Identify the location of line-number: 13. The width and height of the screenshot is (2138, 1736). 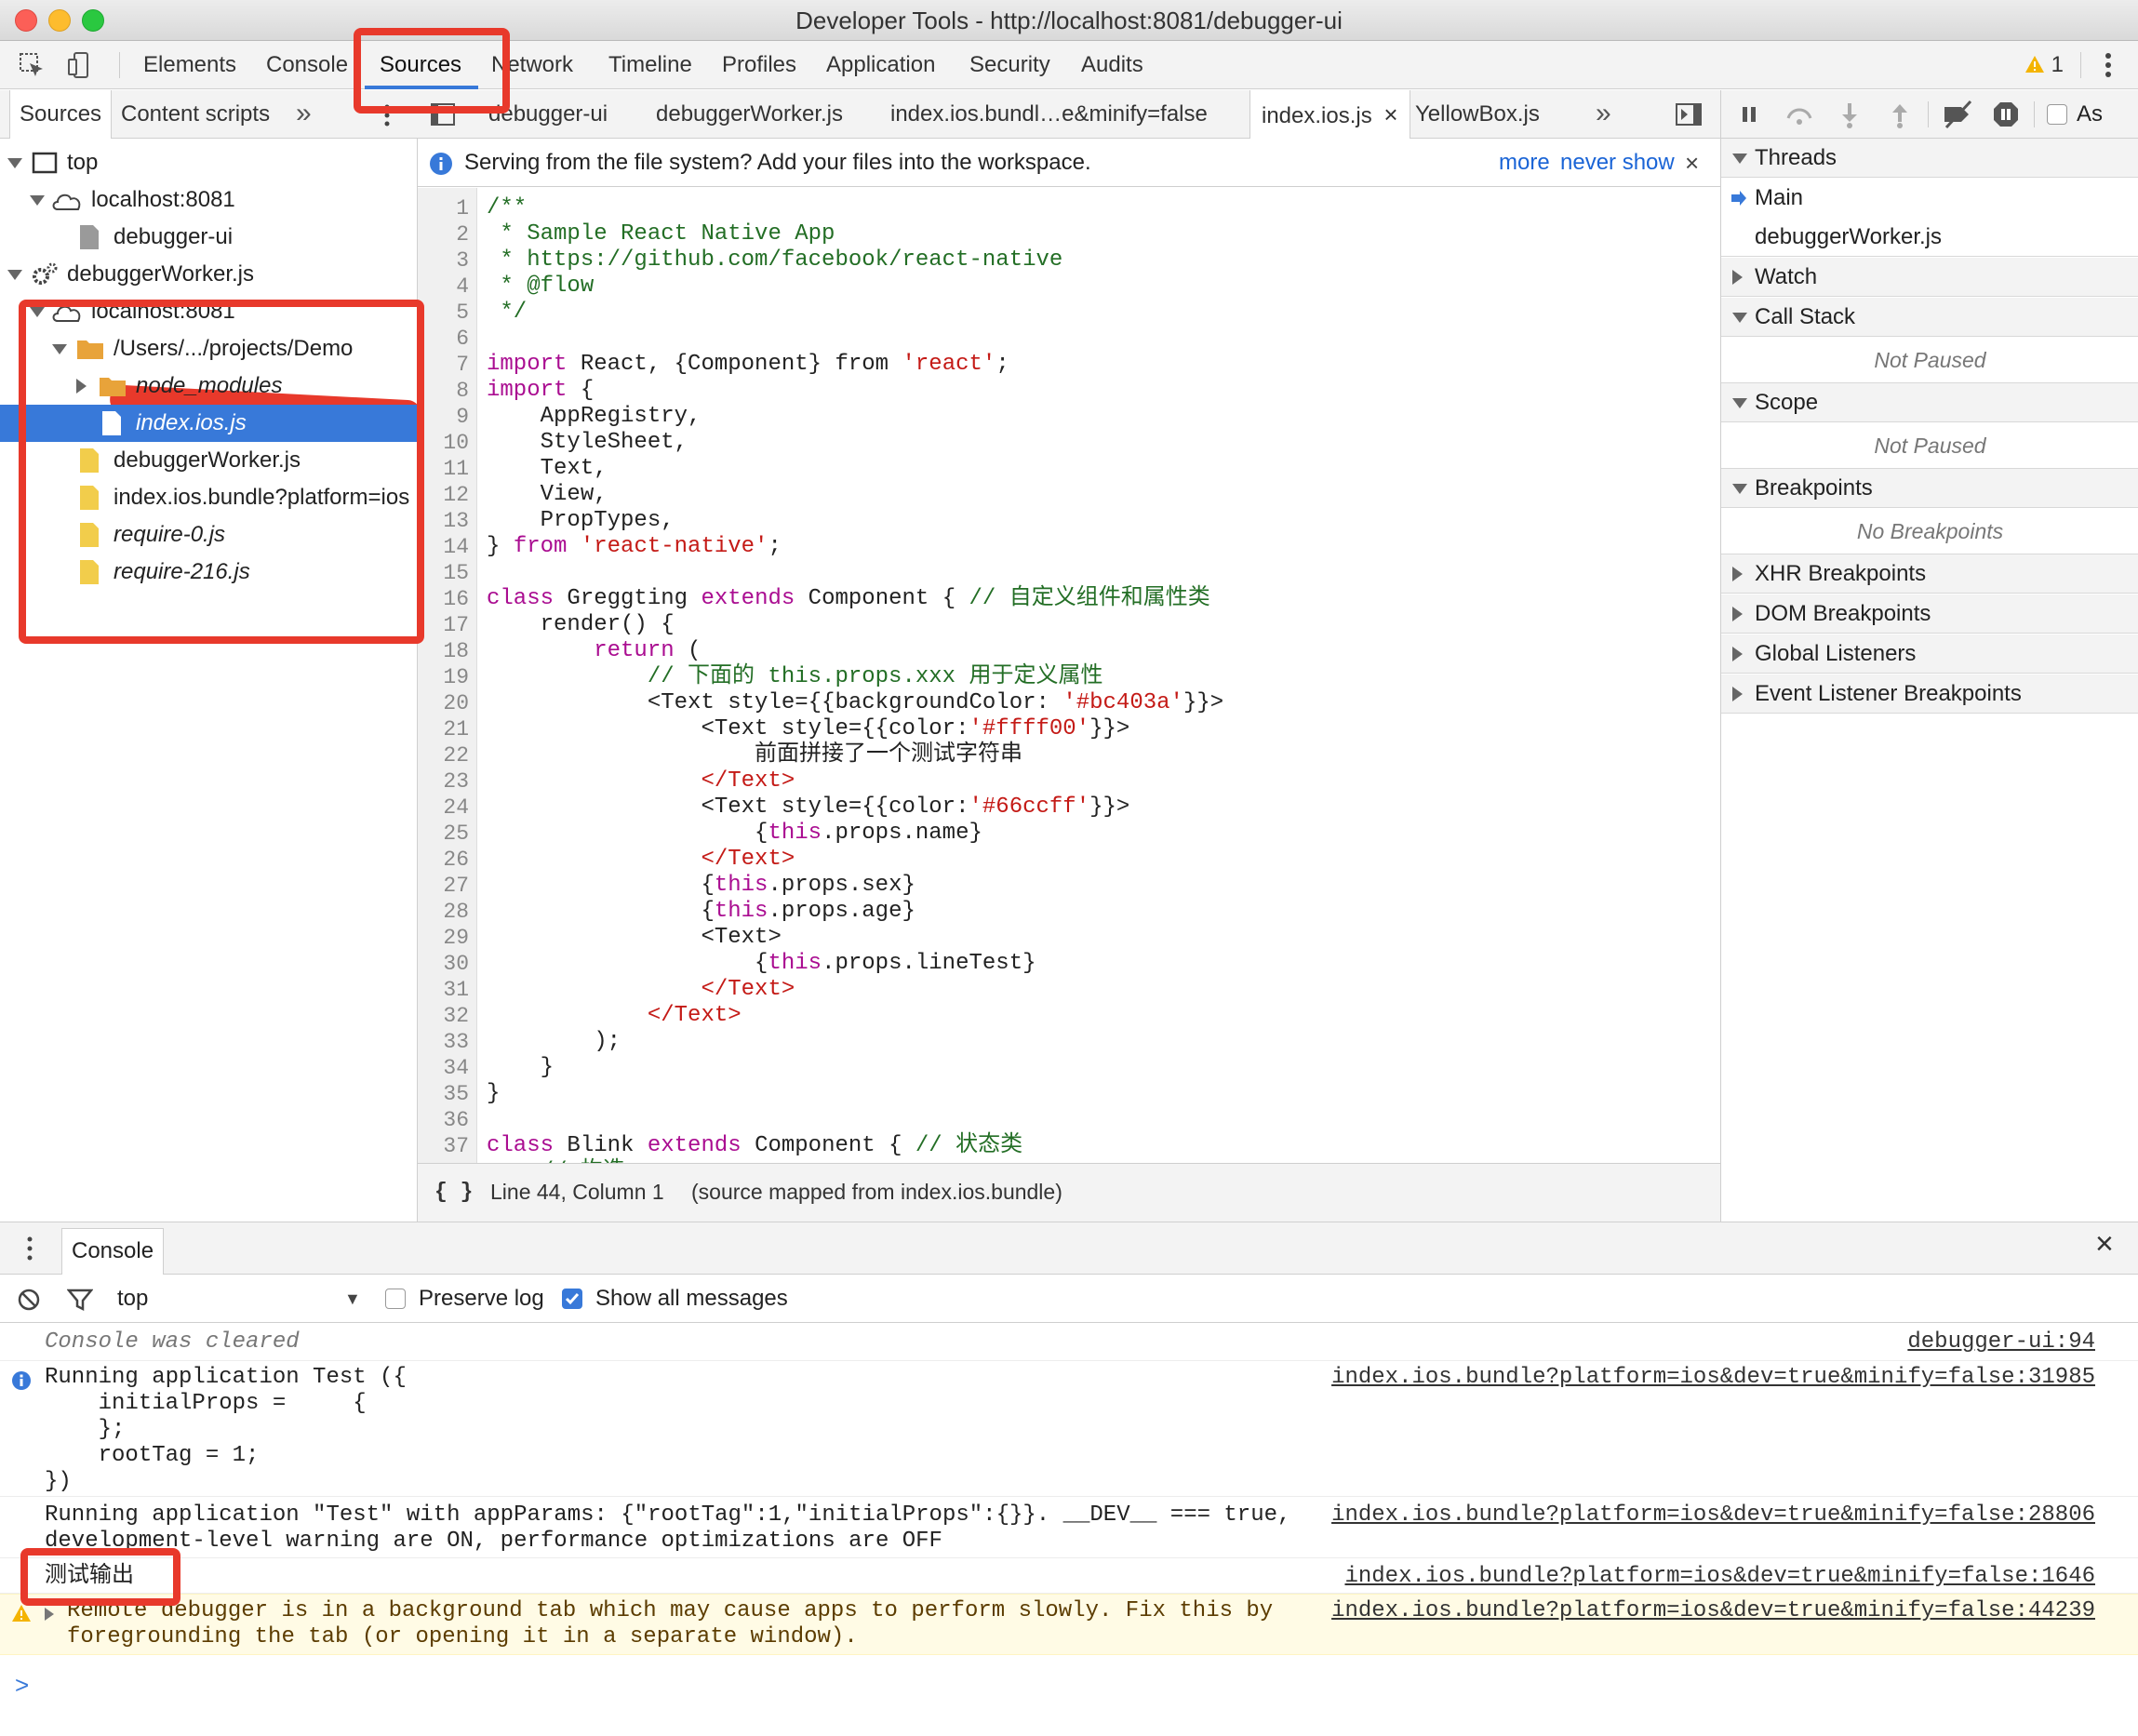
(443, 521).